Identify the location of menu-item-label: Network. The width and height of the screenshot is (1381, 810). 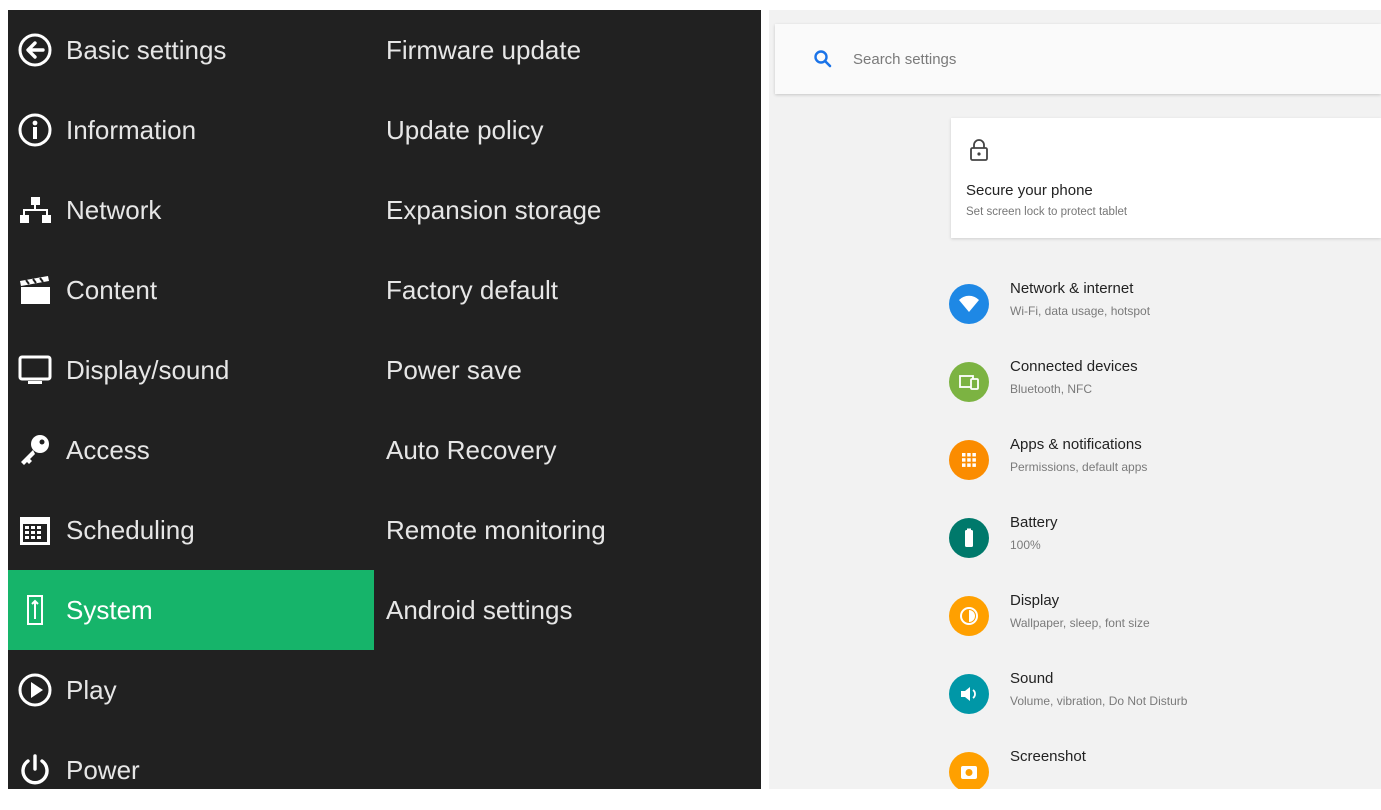
(114, 209).